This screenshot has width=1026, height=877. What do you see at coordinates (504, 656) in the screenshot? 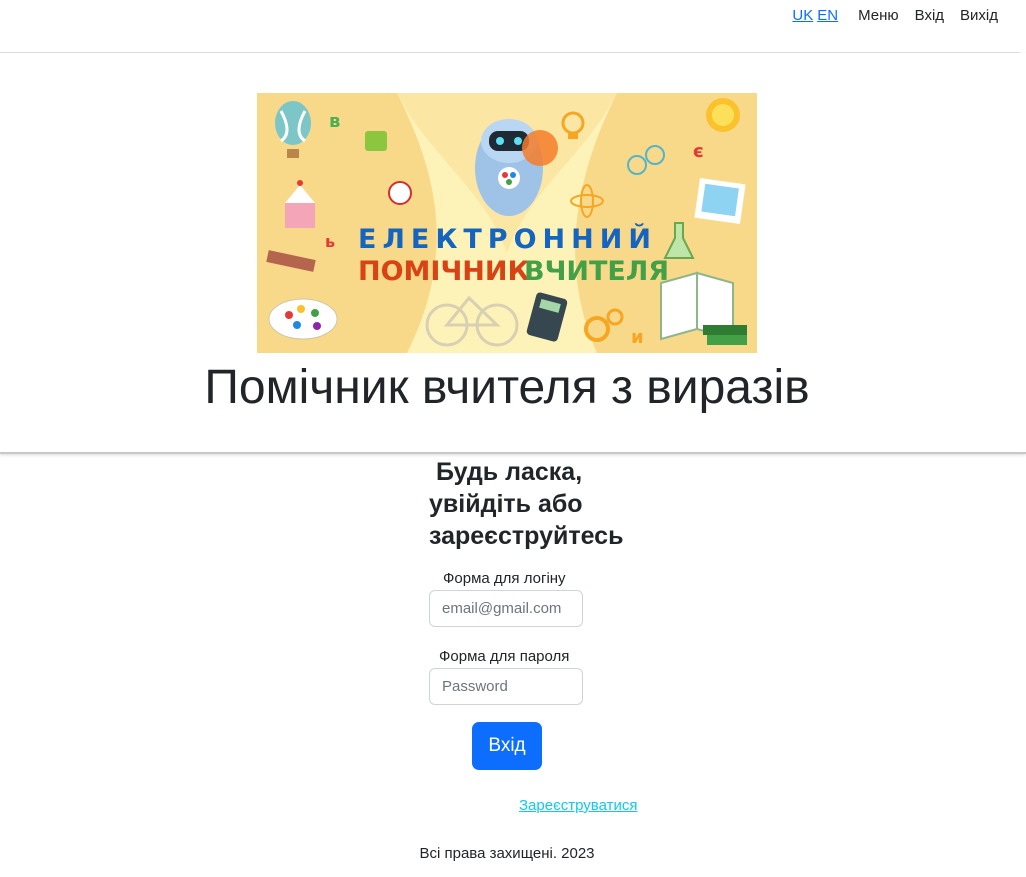
I see `password-label: Форма для пароля` at bounding box center [504, 656].